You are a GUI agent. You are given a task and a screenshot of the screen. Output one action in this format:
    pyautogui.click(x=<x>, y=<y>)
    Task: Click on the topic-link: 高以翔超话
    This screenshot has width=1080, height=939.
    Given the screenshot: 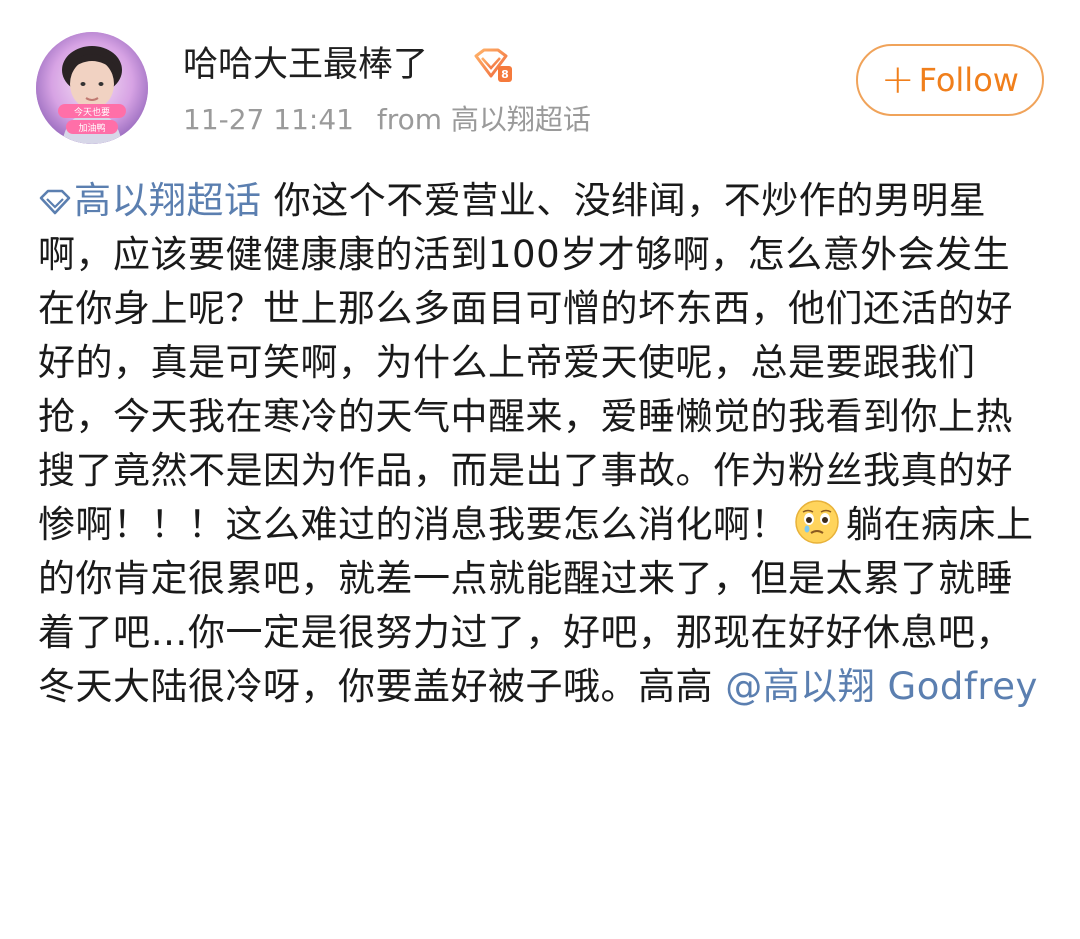 What is the action you would take?
    pyautogui.click(x=150, y=200)
    